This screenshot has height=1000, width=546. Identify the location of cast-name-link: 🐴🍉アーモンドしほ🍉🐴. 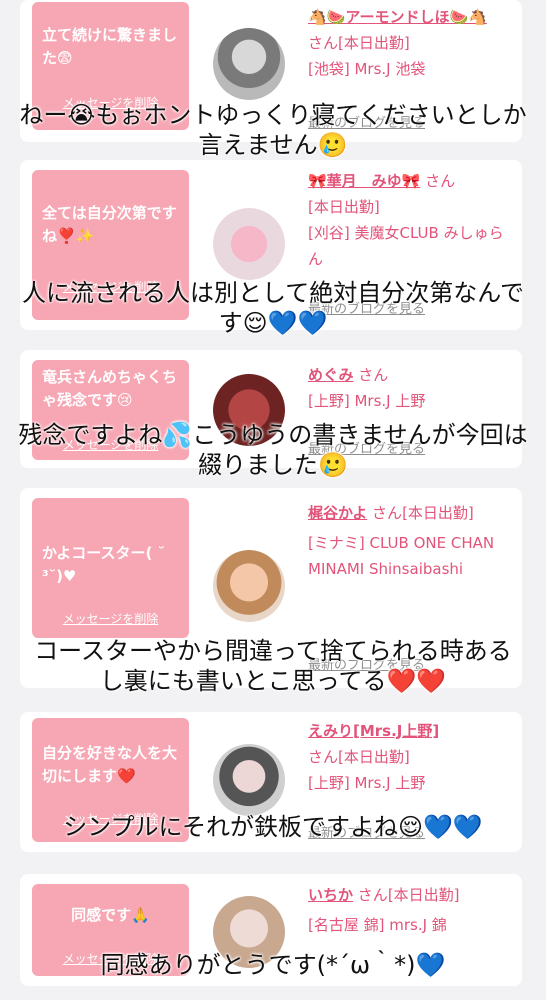
(410, 17).